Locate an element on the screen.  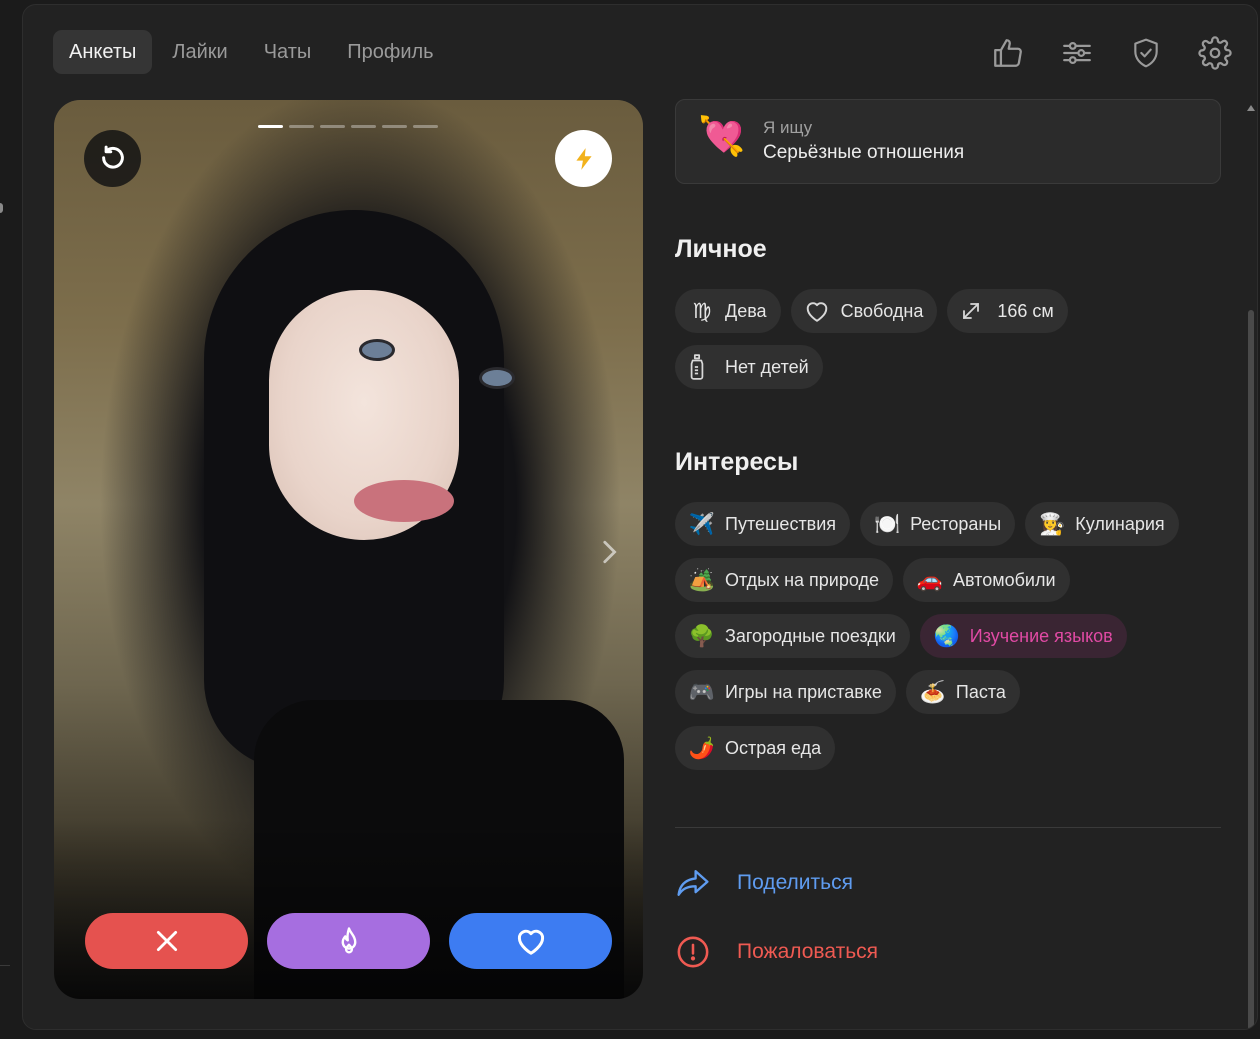
close-icon is located at coordinates (166, 941).